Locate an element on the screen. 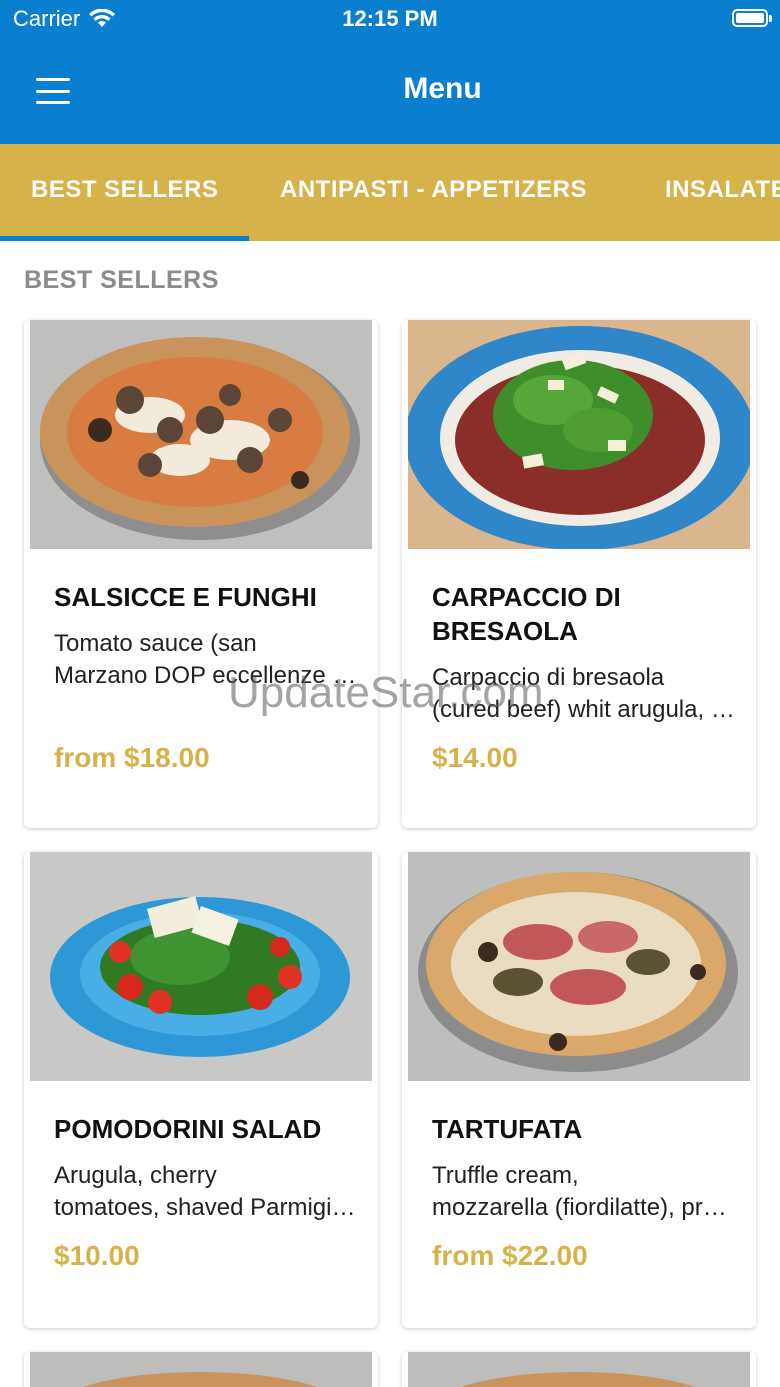  status-time: 12:15 PM is located at coordinates (390, 18).